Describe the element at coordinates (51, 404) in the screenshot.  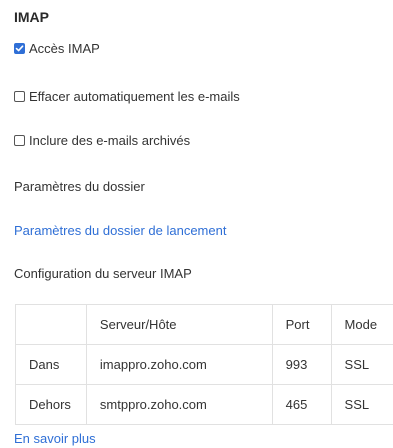
I see `outgoing-direction-cell: Dehors` at that location.